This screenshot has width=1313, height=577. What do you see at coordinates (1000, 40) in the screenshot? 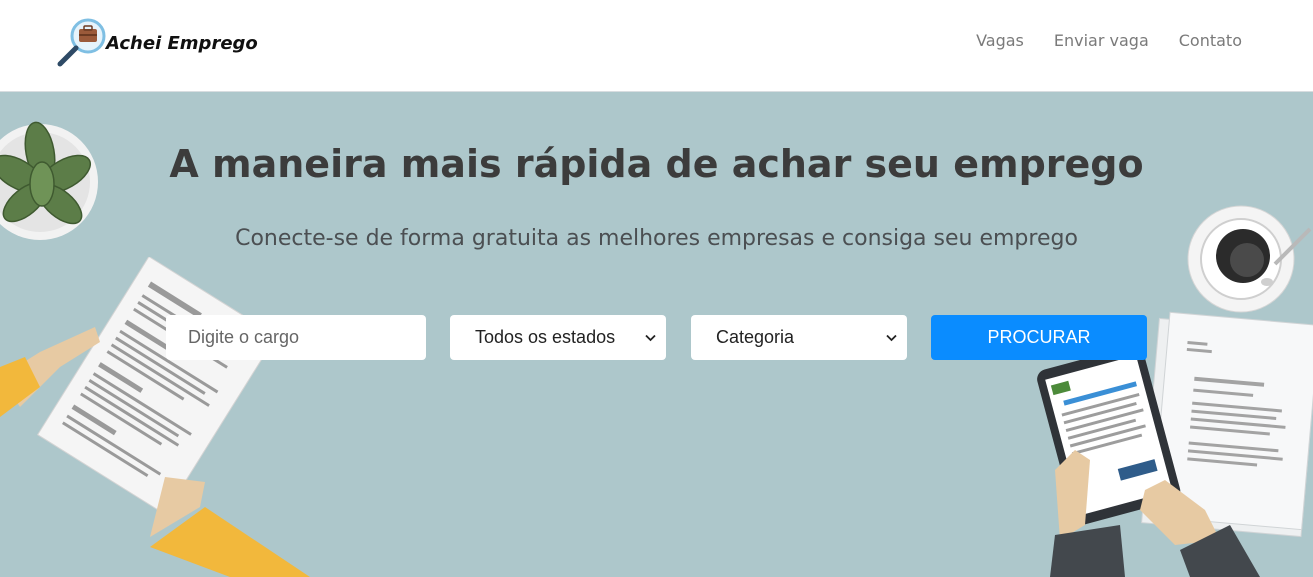
I see `nav-item-vagas: Vagas` at bounding box center [1000, 40].